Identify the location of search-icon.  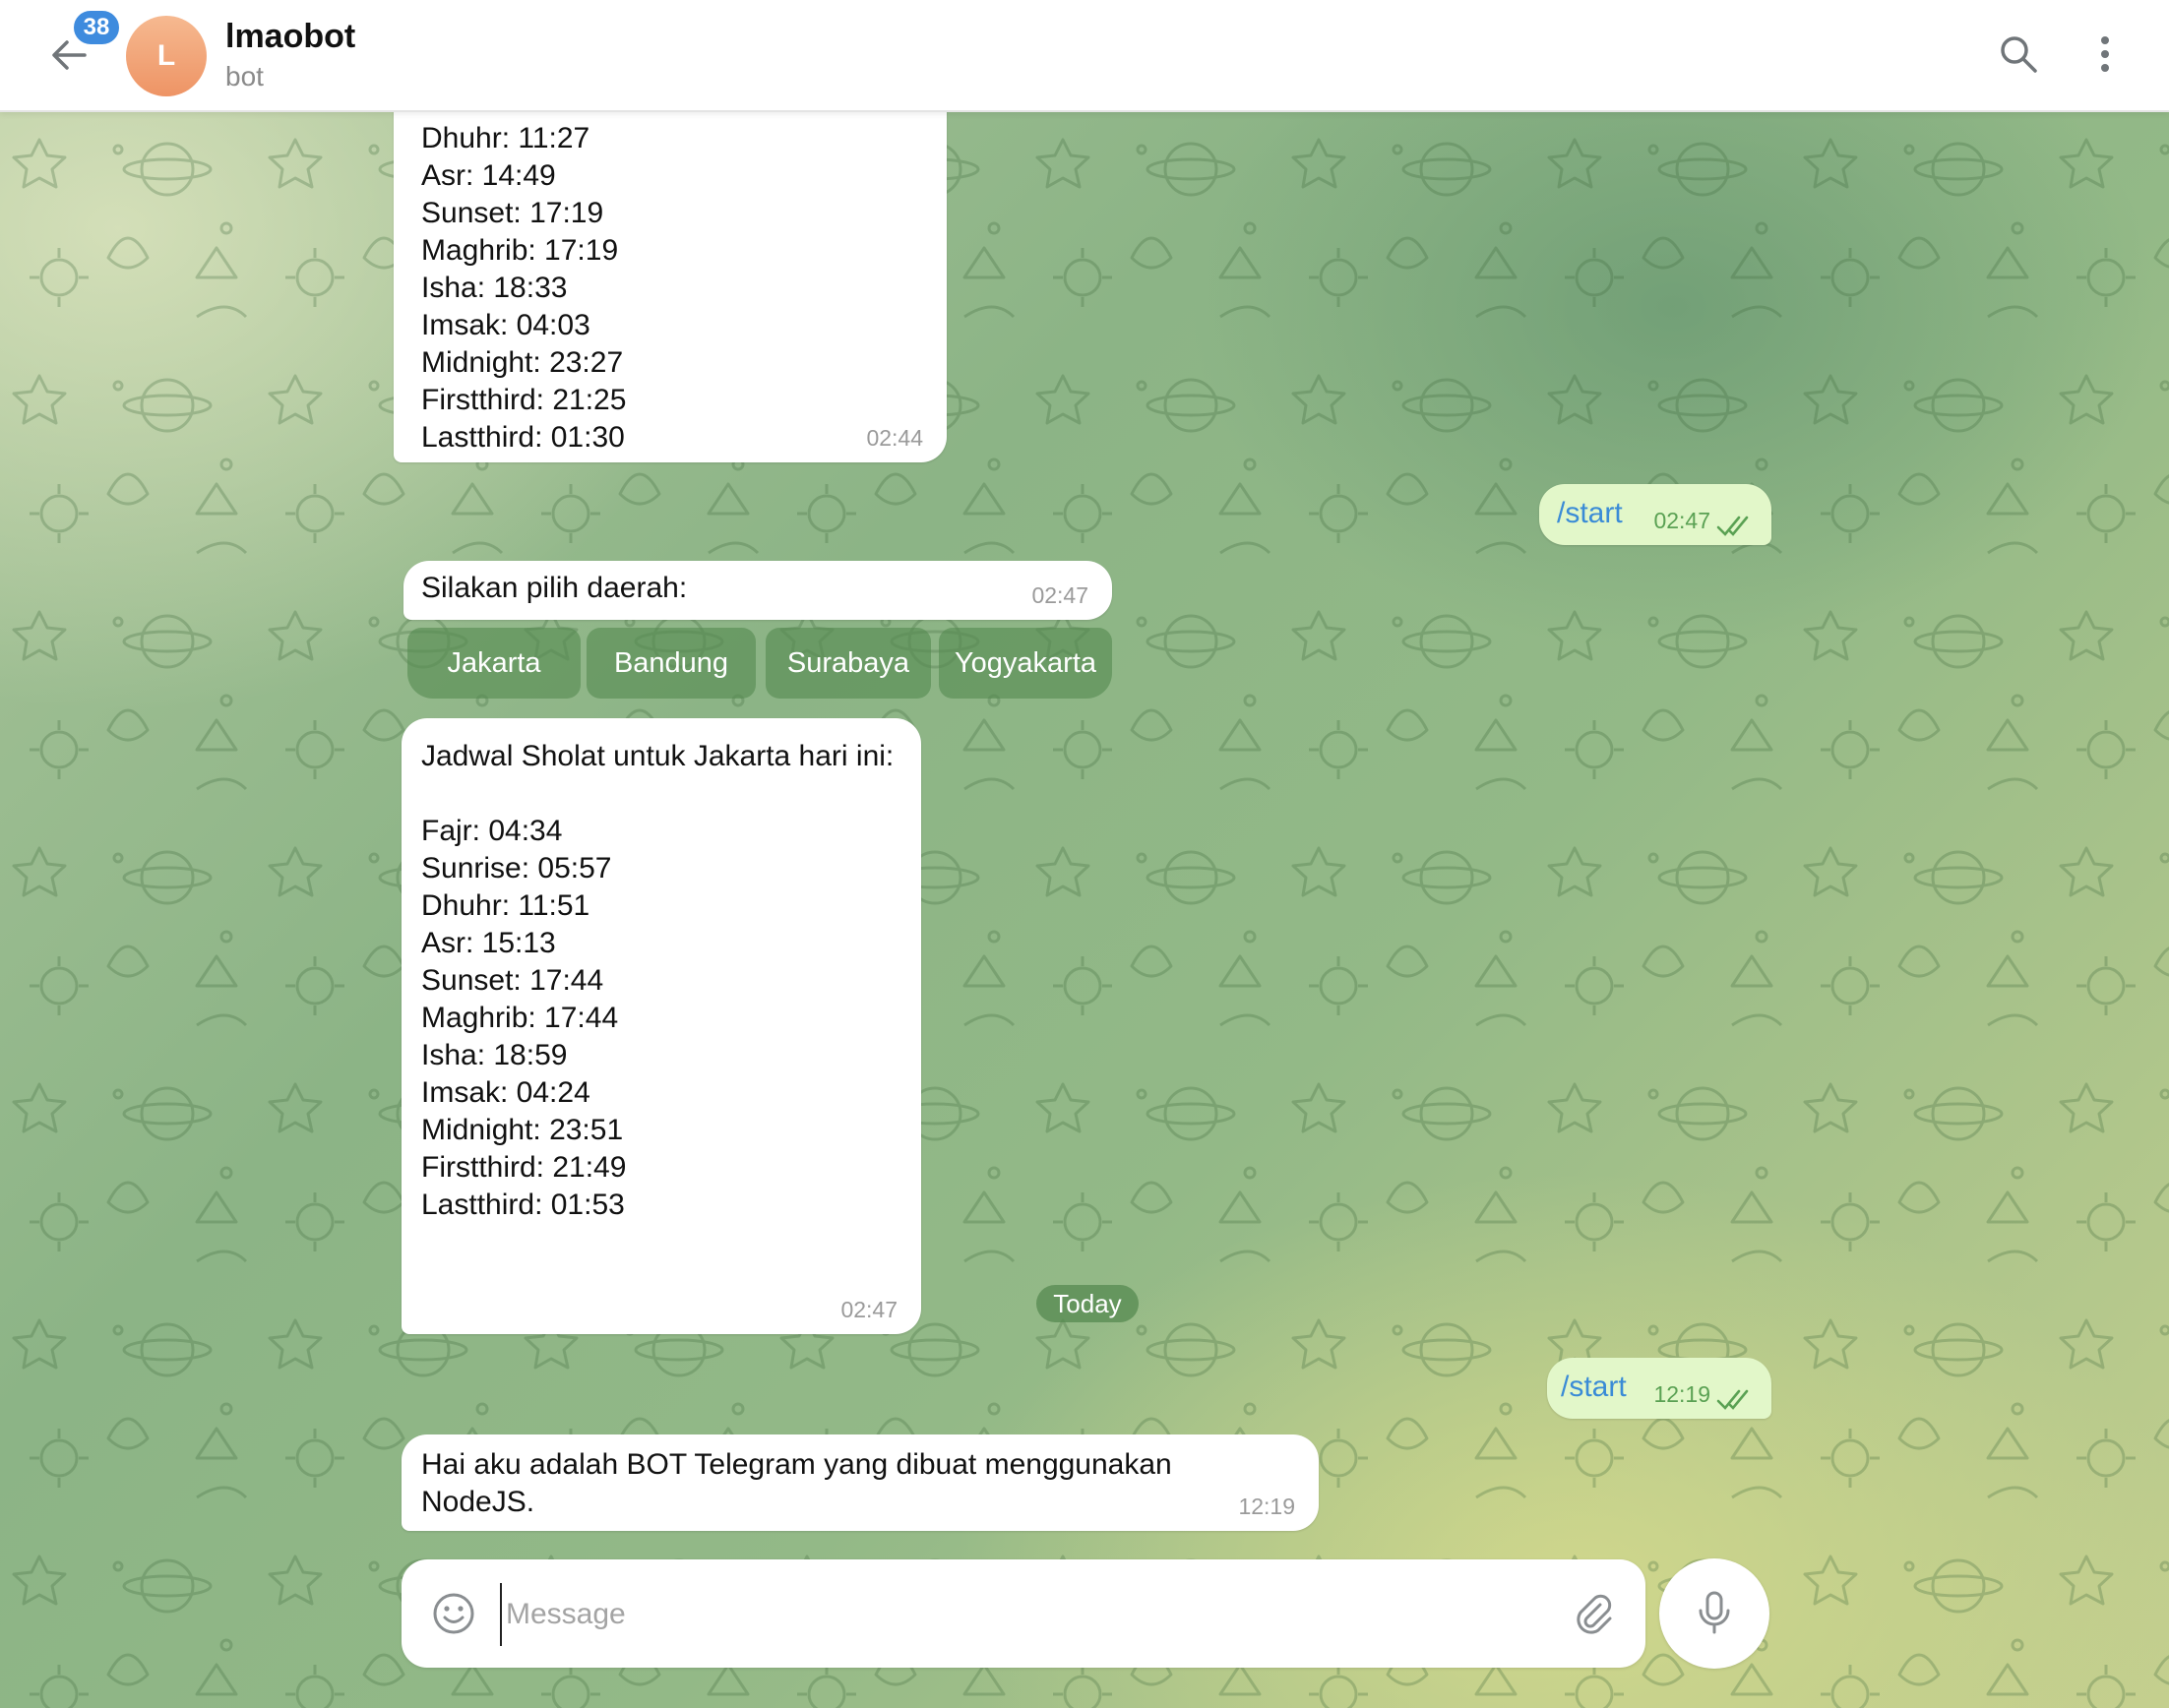
(2019, 54).